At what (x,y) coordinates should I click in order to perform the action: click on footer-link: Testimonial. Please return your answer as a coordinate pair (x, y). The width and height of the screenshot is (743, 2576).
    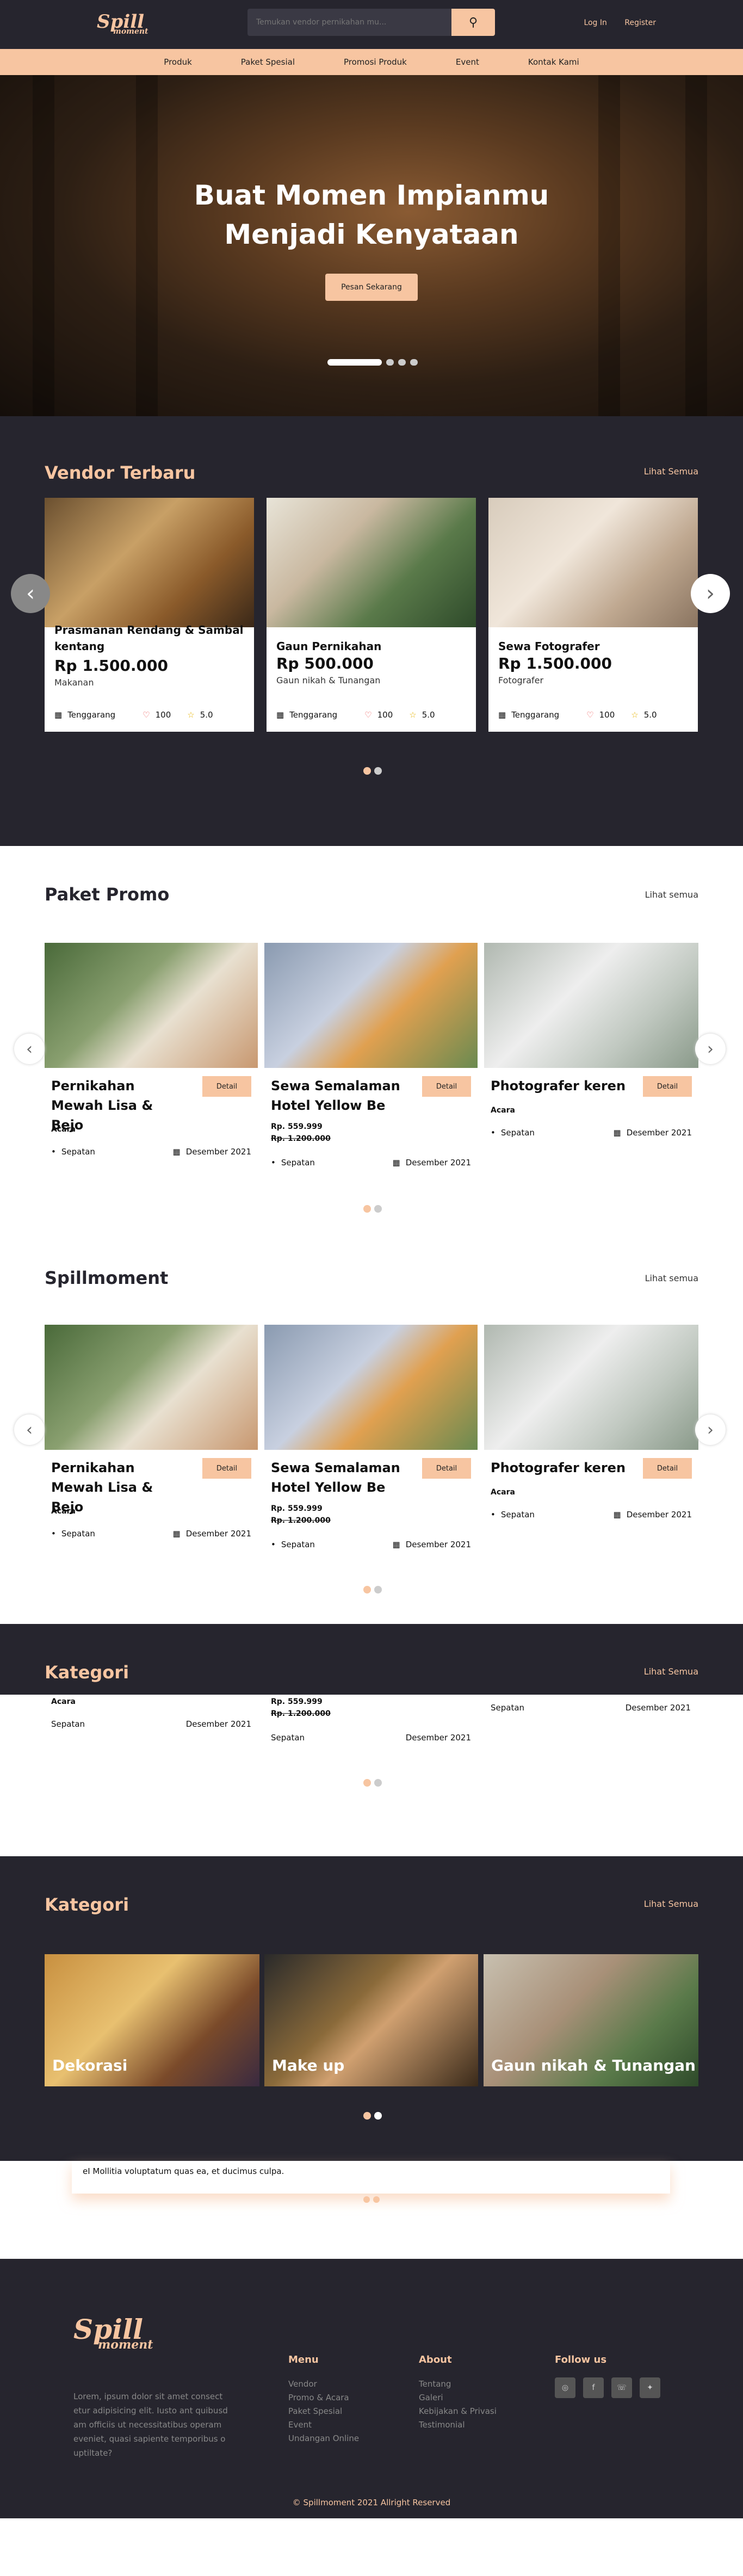
    Looking at the image, I should click on (458, 2425).